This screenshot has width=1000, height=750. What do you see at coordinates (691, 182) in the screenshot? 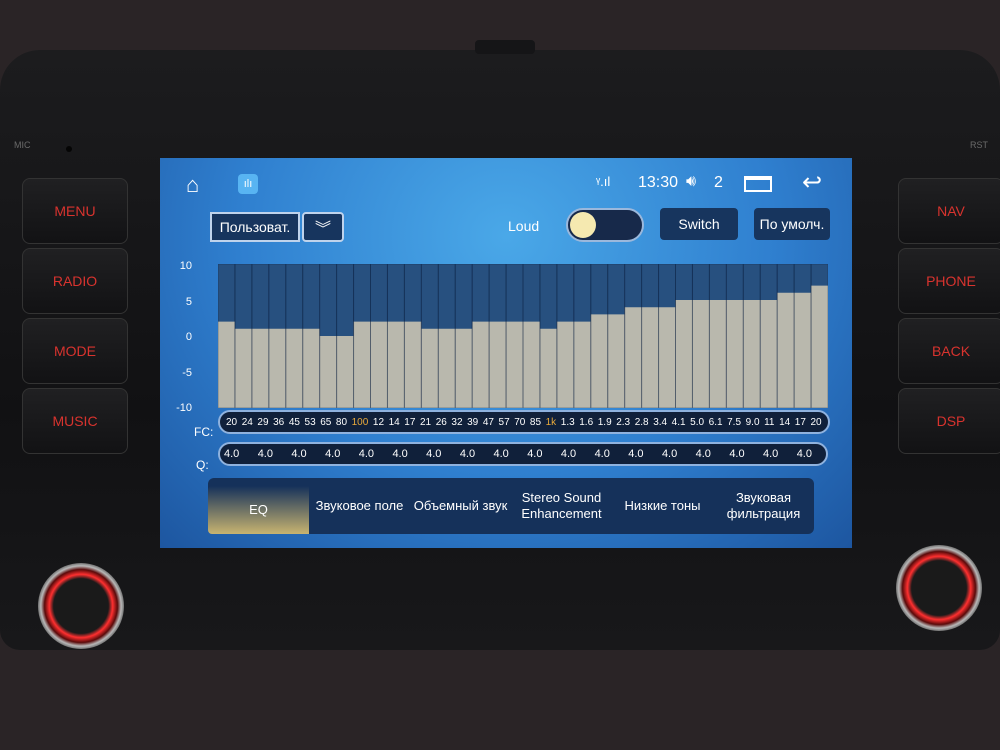
I see `volume-icon: 🔊︎` at bounding box center [691, 182].